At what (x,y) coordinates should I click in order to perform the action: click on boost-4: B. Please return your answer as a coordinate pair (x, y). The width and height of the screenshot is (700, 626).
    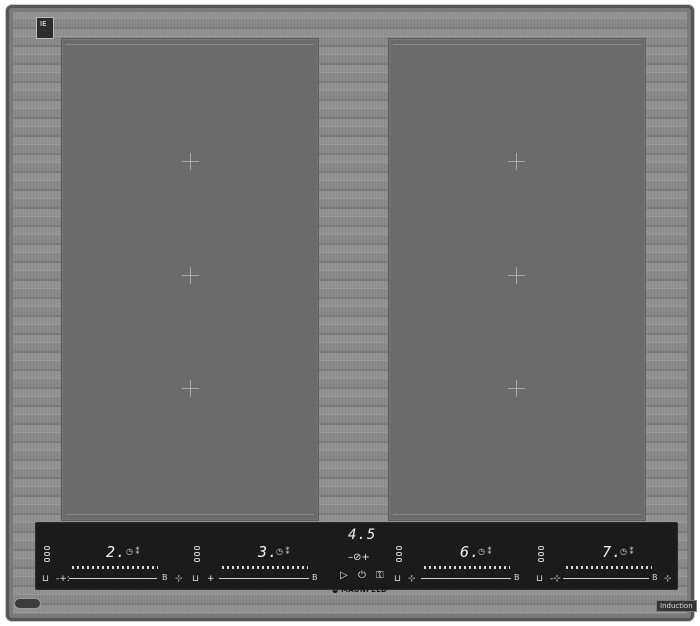
    Looking at the image, I should click on (655, 577).